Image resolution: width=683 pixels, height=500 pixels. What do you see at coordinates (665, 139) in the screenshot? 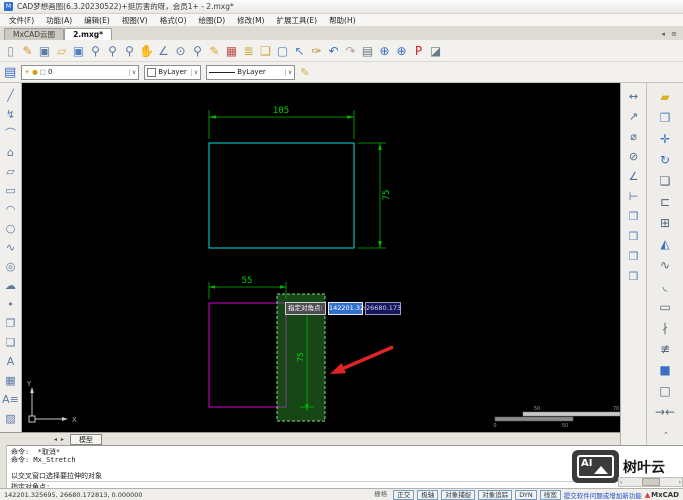
I see `move-icon: ✛` at bounding box center [665, 139].